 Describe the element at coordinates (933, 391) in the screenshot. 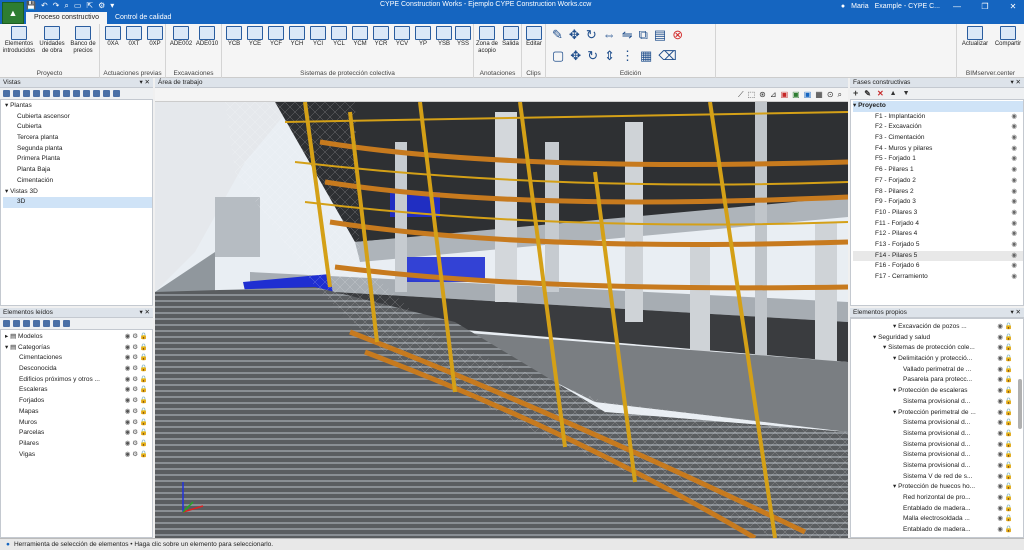

I see `element-item: ▾ Protección de escaleras ◉ 🔒` at that location.